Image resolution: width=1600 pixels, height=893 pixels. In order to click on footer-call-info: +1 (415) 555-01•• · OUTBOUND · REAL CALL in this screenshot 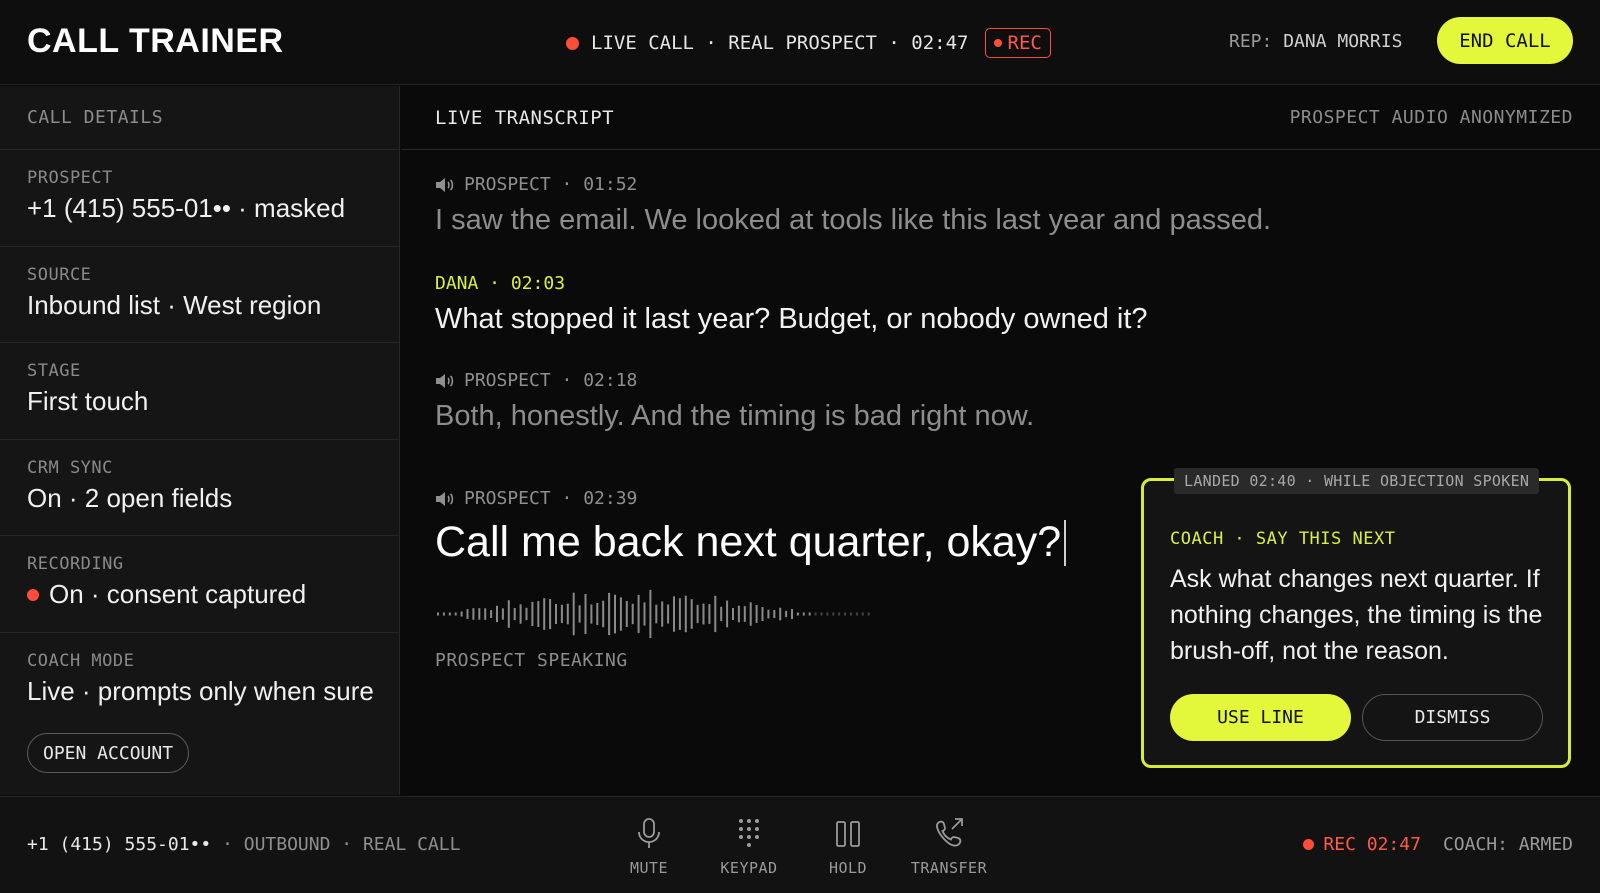, I will do `click(243, 844)`.